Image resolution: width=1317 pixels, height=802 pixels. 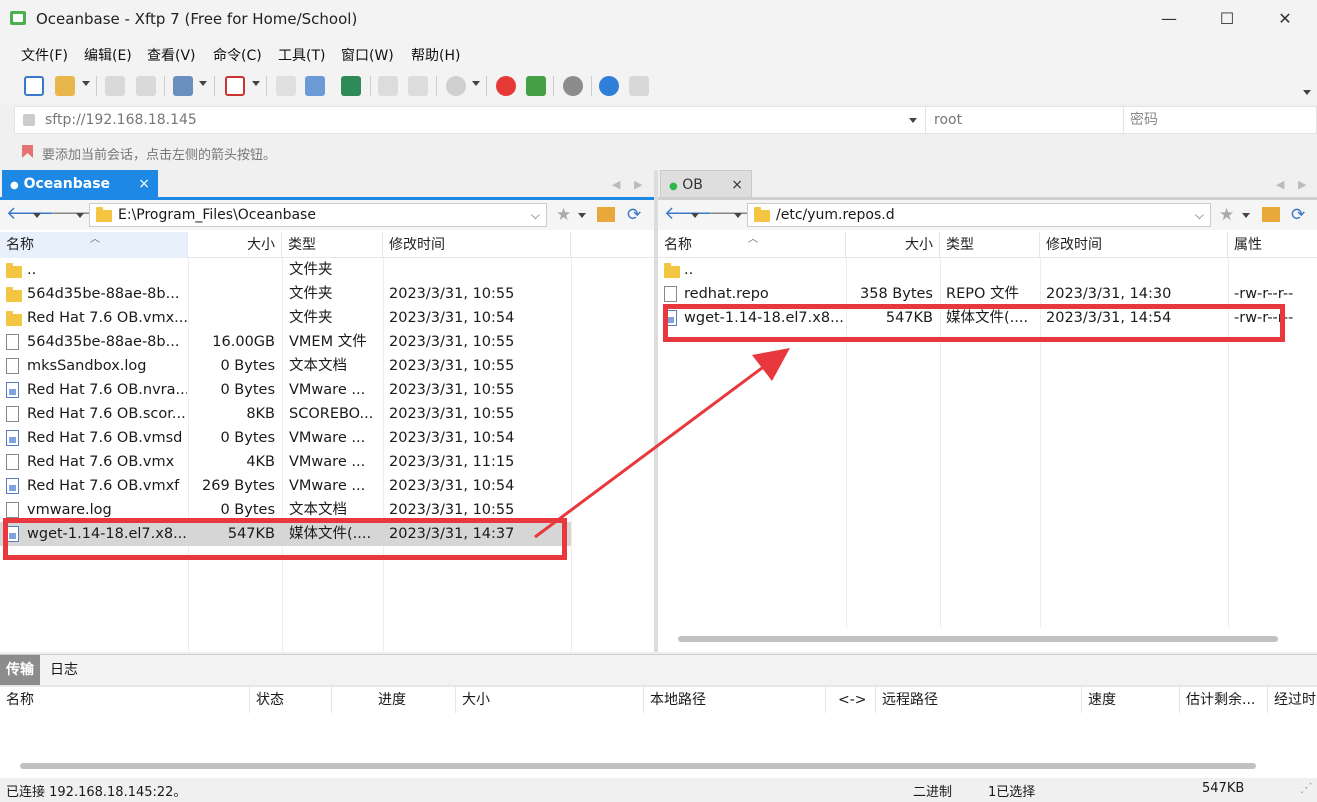 I want to click on transfer-scrollbar, so click(x=638, y=766).